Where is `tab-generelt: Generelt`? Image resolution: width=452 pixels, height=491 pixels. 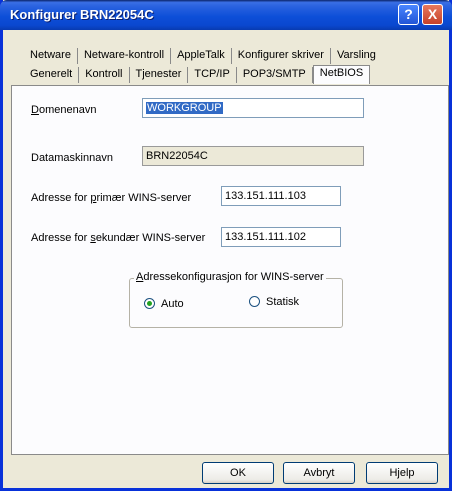 tab-generelt: Generelt is located at coordinates (52, 75).